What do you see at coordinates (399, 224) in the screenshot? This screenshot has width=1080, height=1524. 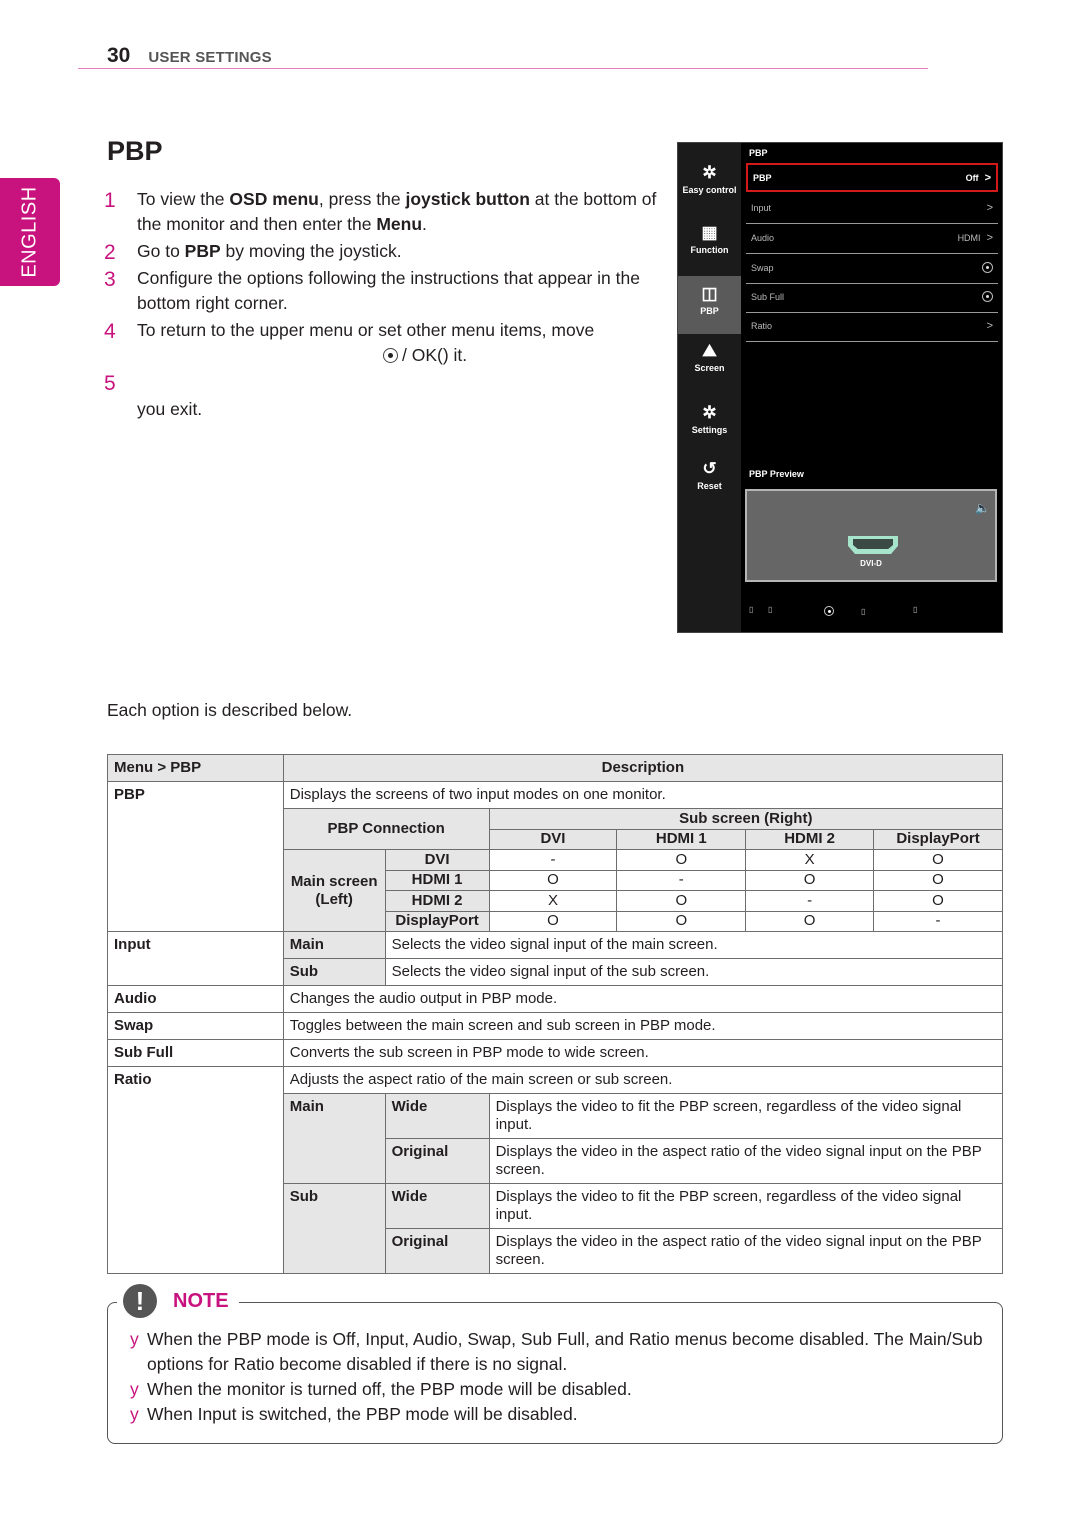 I see `step-bold: Menu` at bounding box center [399, 224].